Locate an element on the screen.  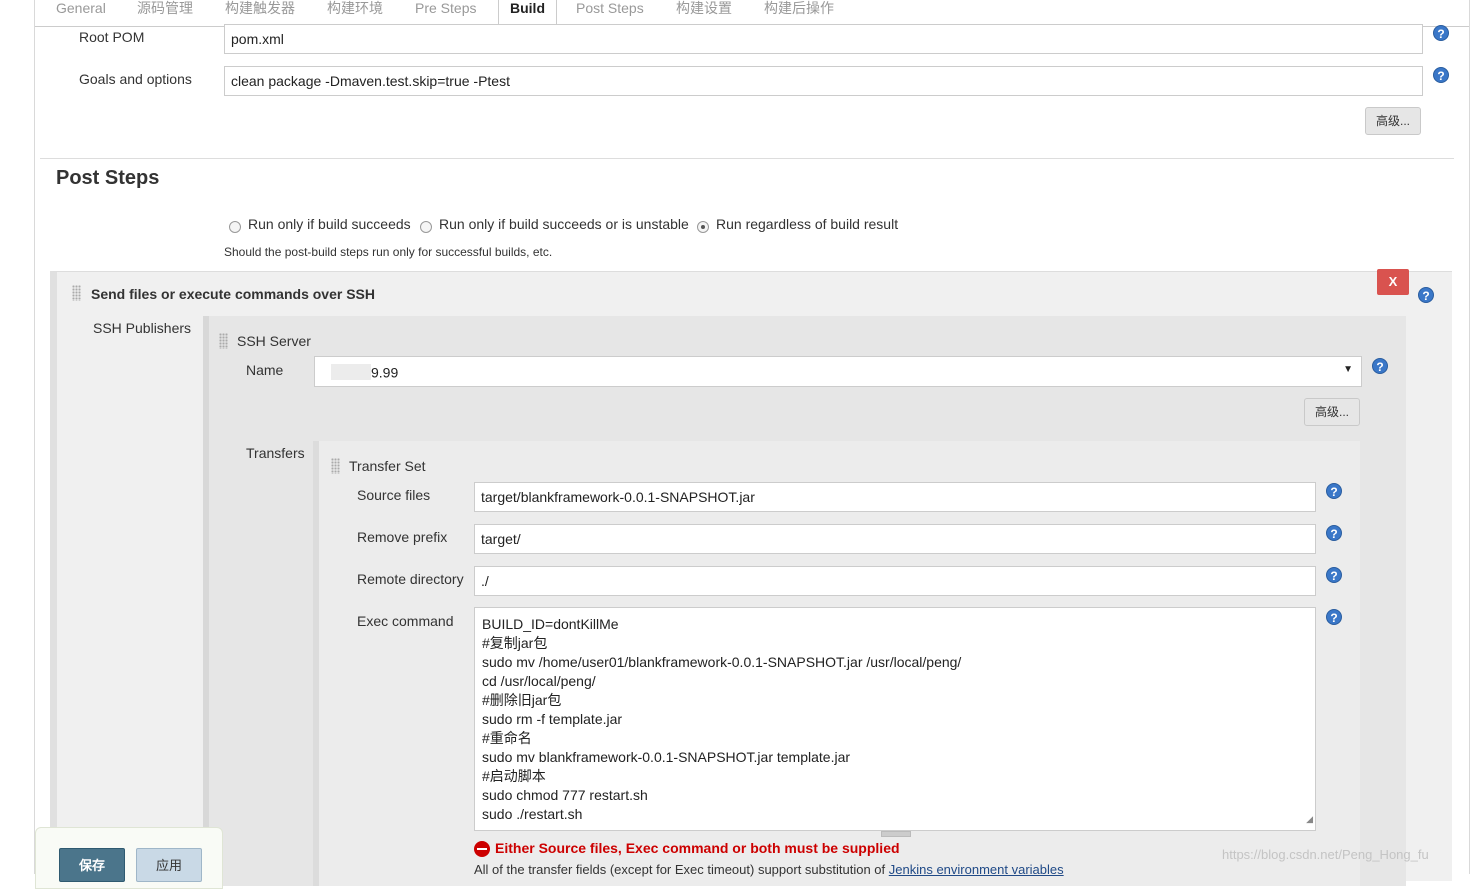
chevron-down-icon: ▼ is located at coordinates (1348, 369).